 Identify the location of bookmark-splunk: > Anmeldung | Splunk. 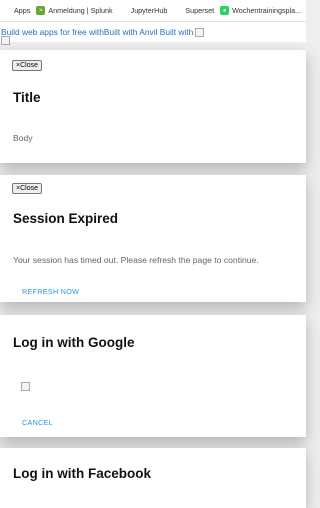
(74, 10).